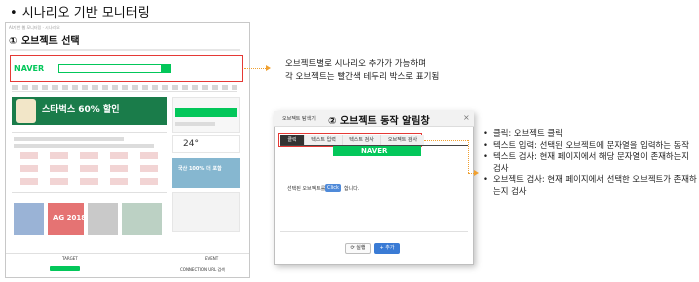 The height and width of the screenshot is (282, 699). I want to click on side-banner-ad, so click(206, 173).